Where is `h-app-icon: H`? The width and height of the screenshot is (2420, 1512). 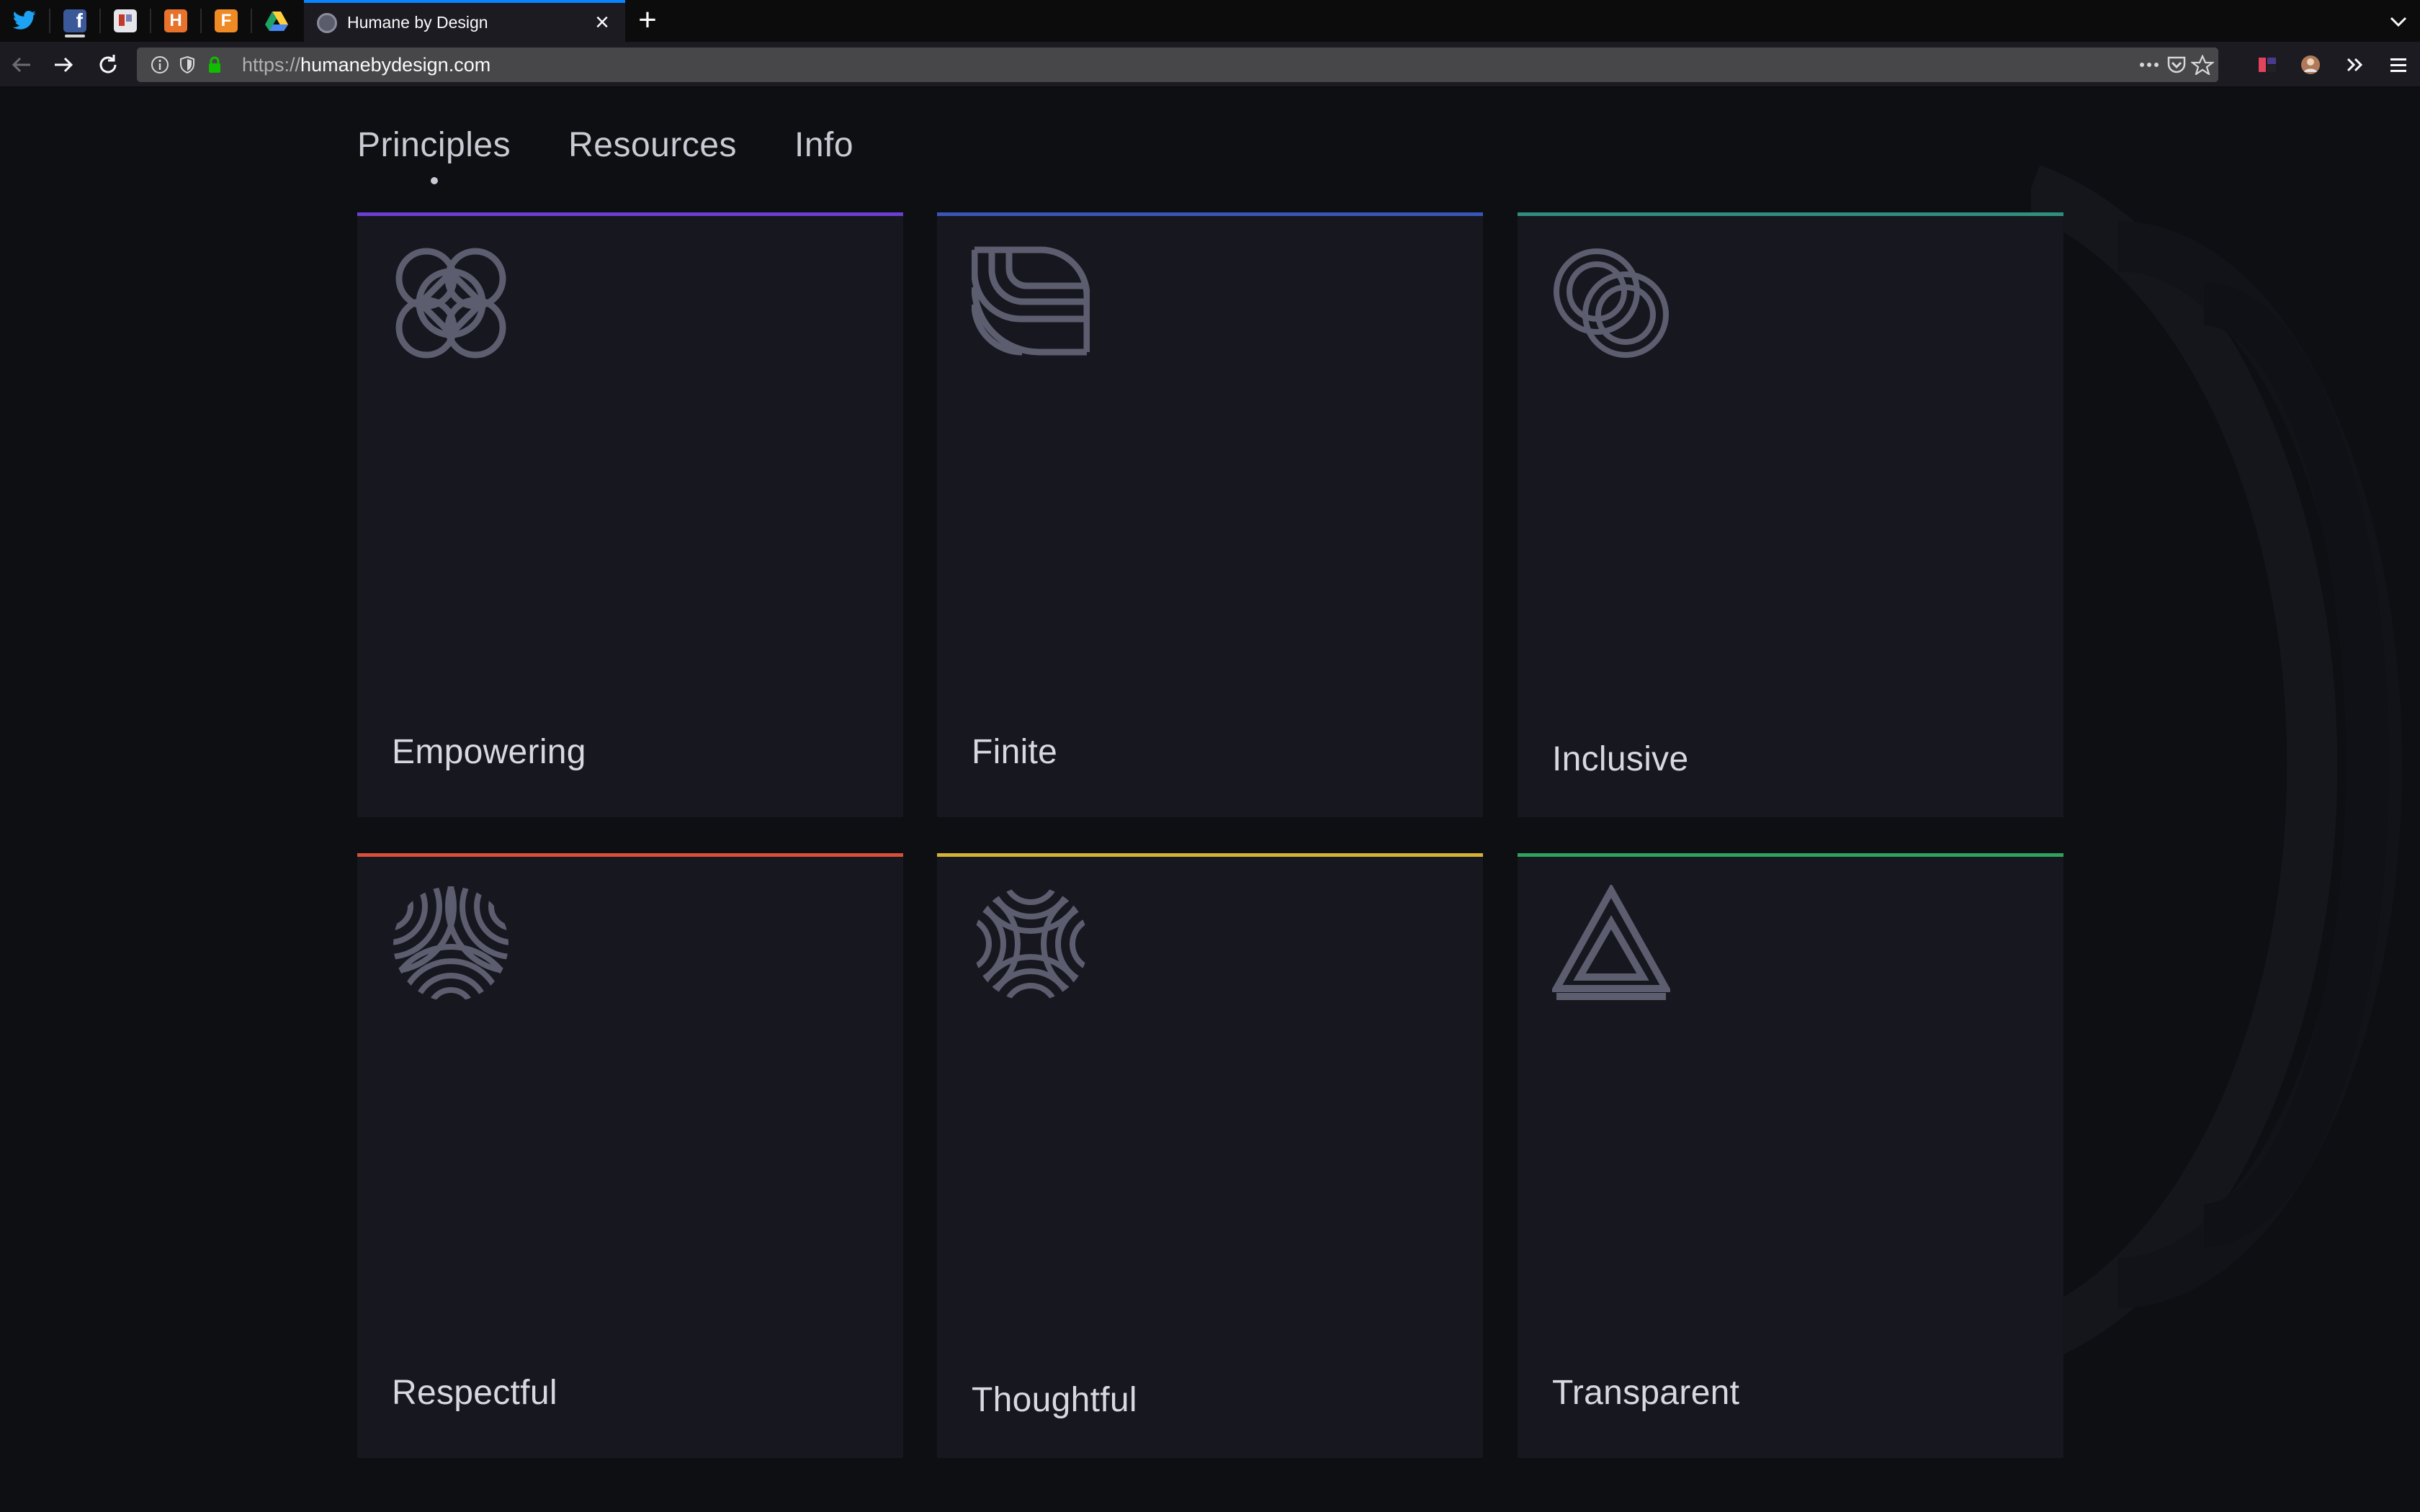
h-app-icon: H is located at coordinates (175, 20).